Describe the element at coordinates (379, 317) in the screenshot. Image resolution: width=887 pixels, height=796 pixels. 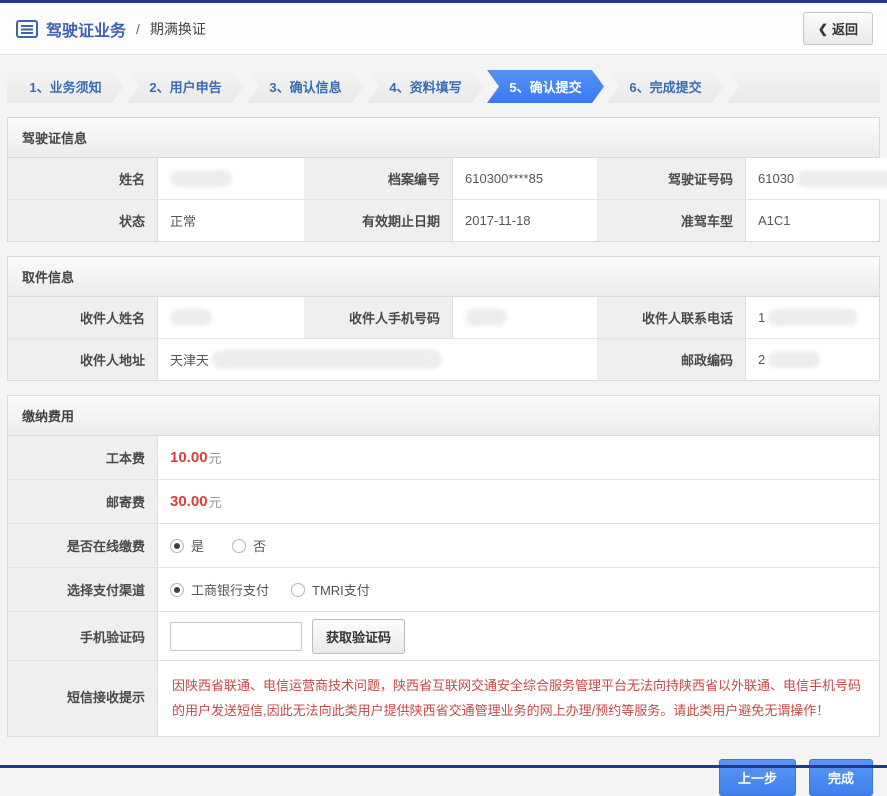
I see `recipient-mobile-label: 收件人手机号码` at that location.